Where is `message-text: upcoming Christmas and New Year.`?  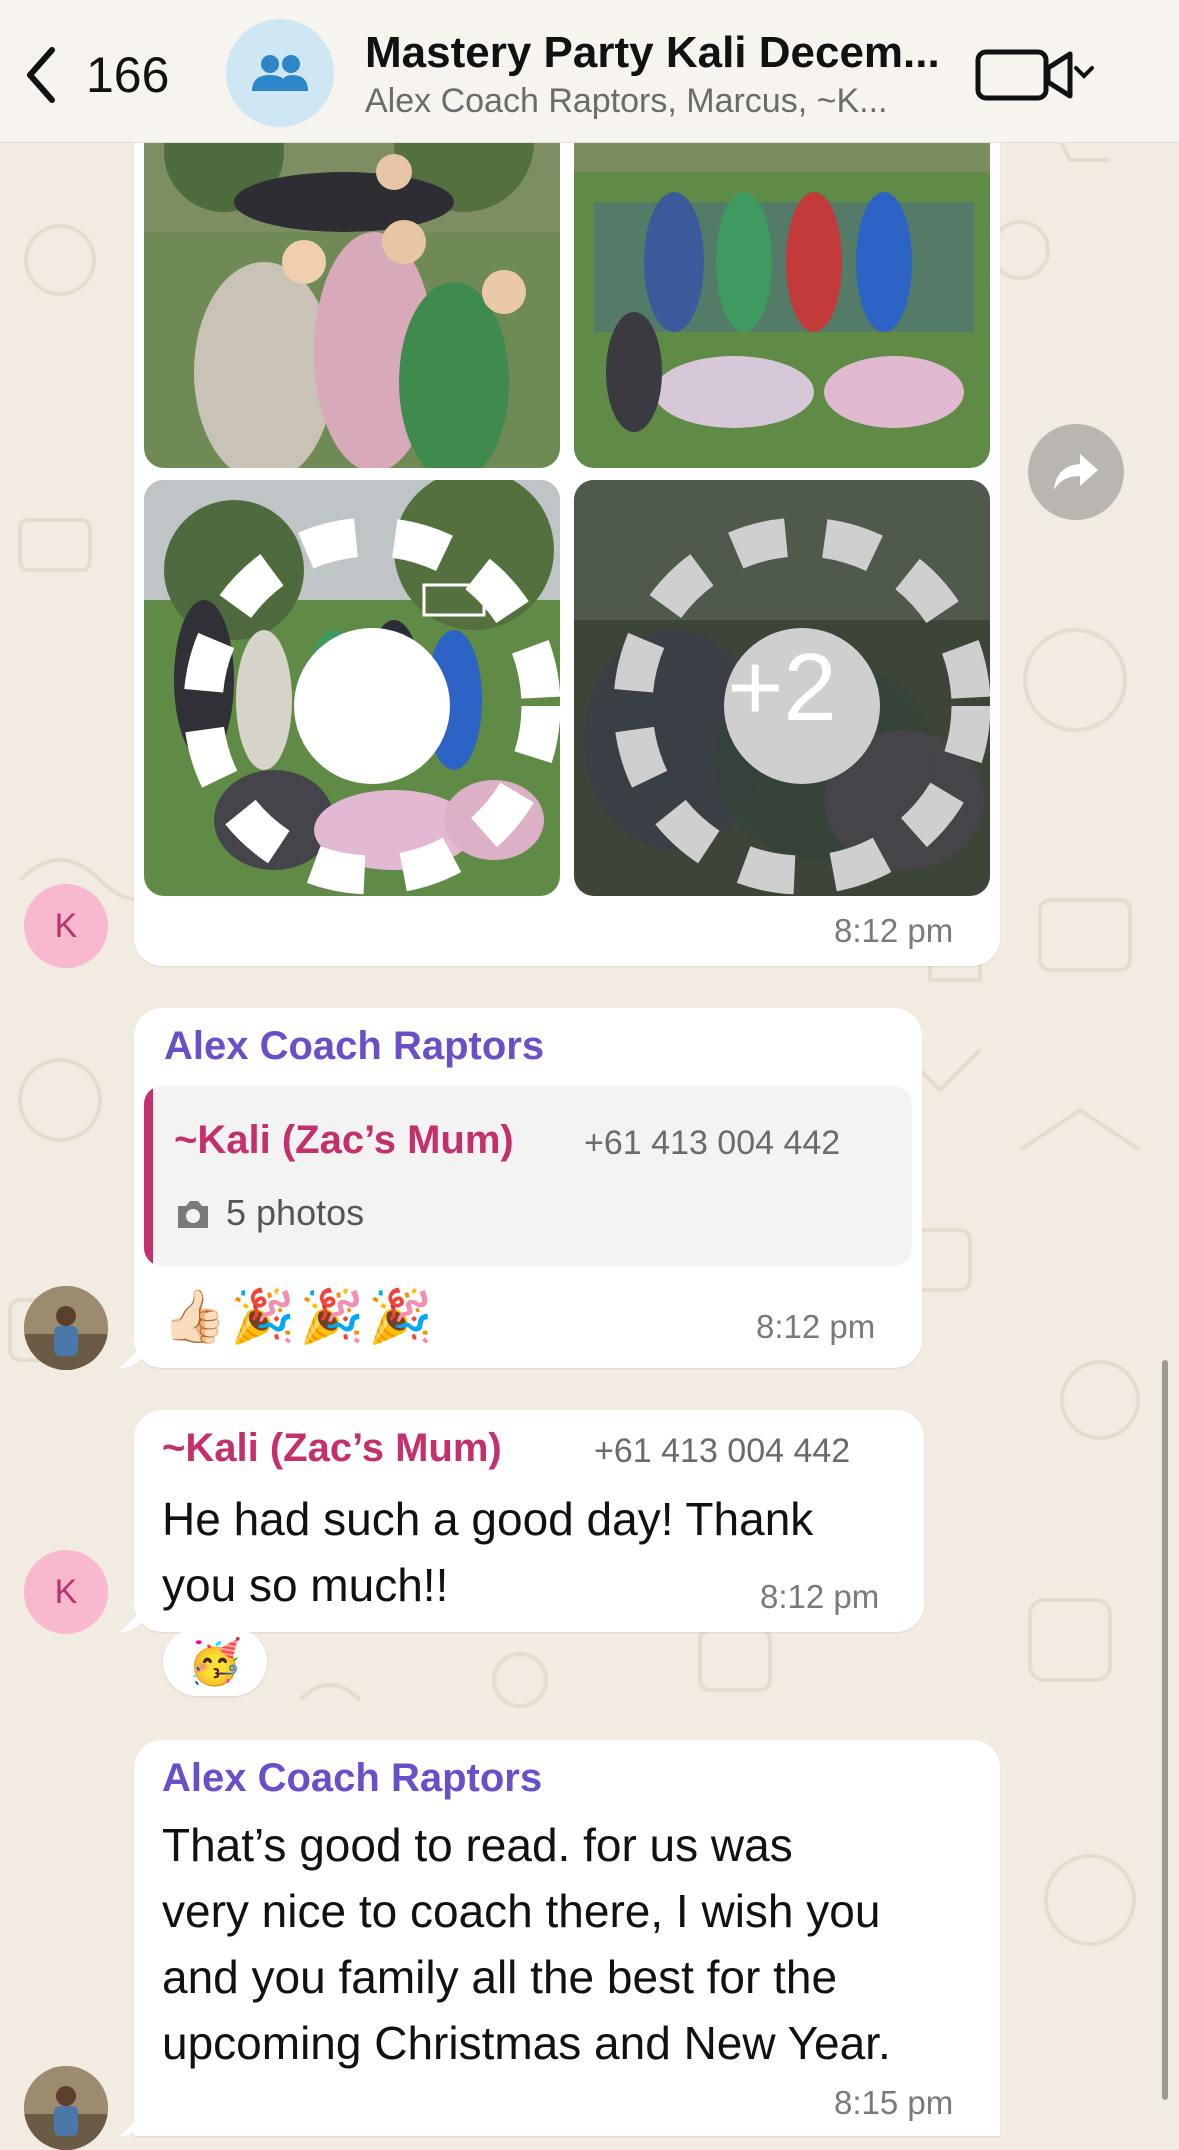
message-text: upcoming Christmas and New Year. is located at coordinates (526, 2043).